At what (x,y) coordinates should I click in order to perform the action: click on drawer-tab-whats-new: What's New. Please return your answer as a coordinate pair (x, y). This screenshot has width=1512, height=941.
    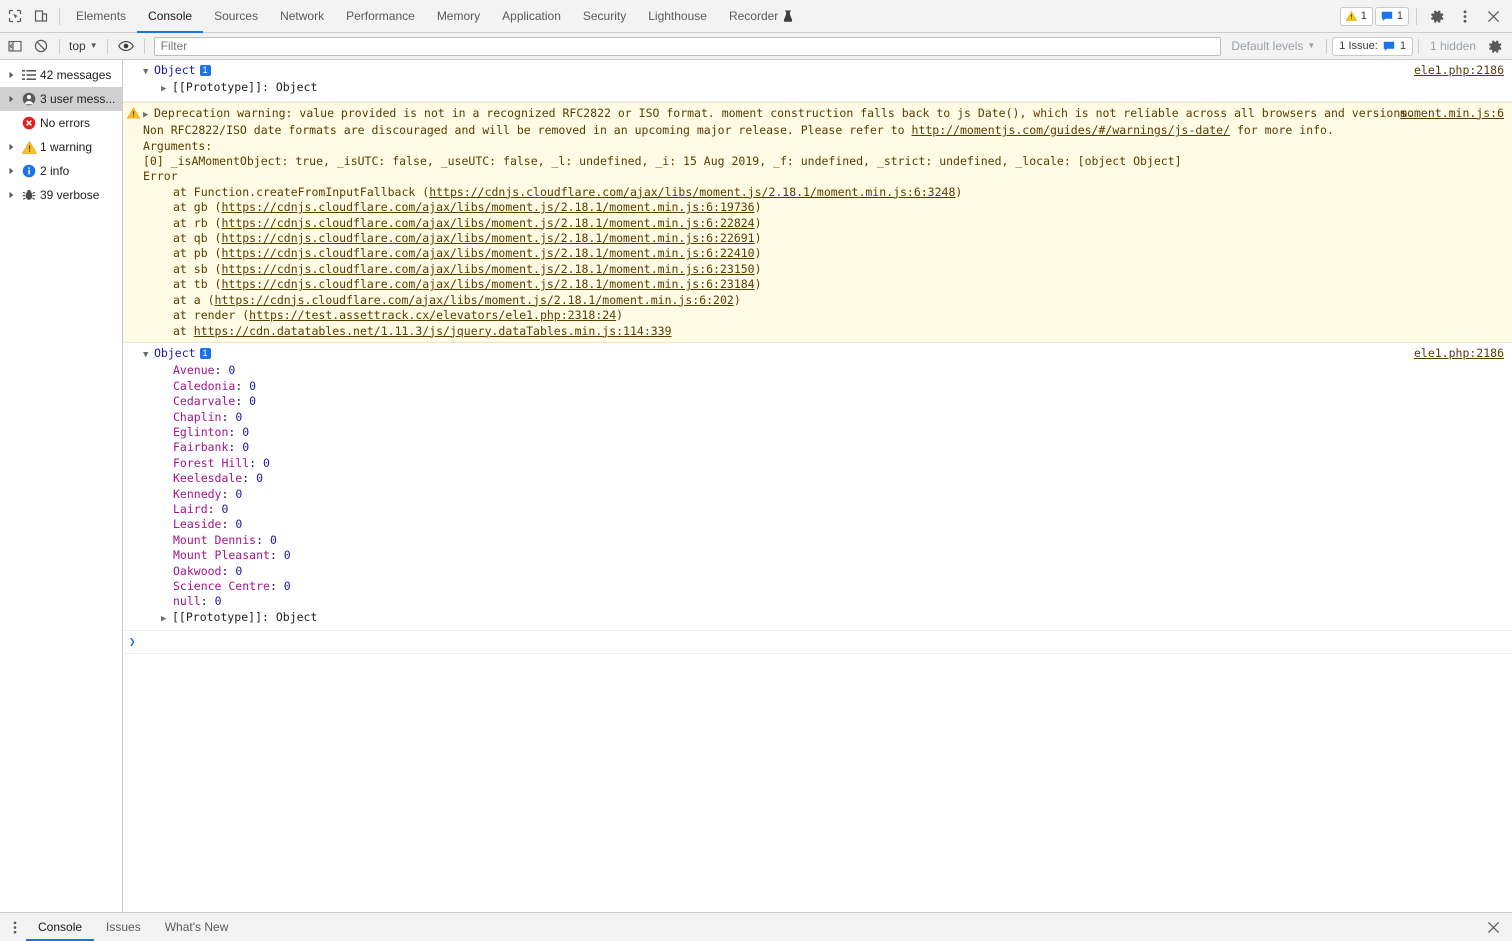
    Looking at the image, I should click on (197, 927).